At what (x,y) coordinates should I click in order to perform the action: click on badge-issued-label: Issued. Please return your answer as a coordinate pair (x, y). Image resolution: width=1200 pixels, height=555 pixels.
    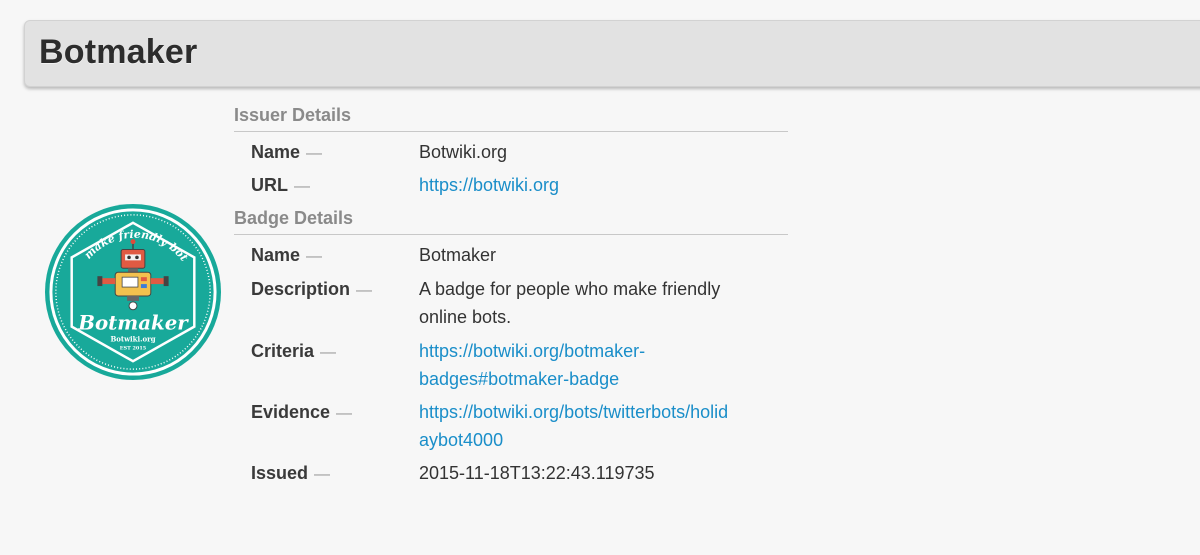
    Looking at the image, I should click on (280, 473).